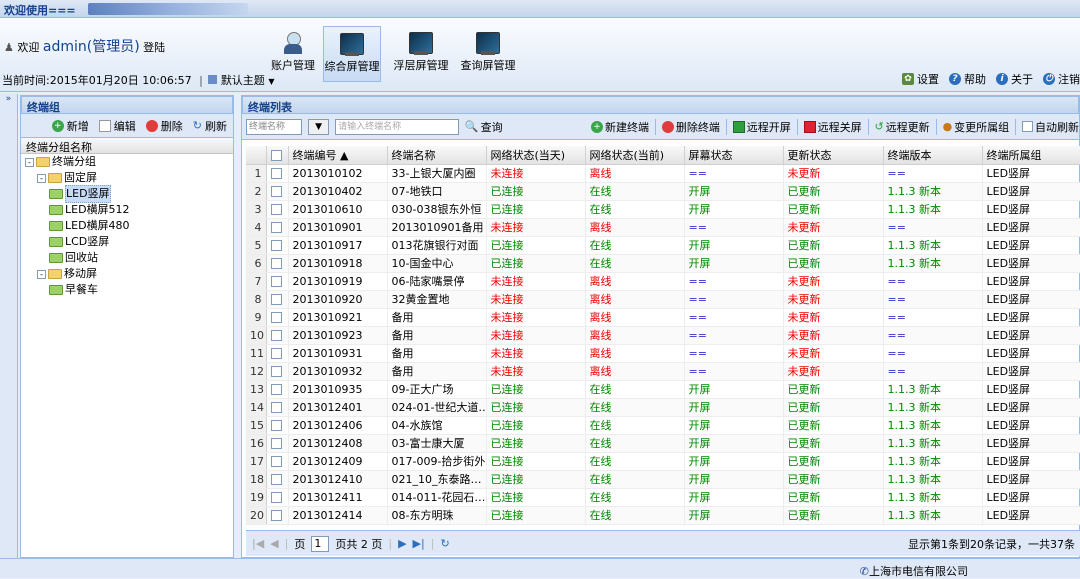  What do you see at coordinates (444, 543) in the screenshot?
I see `refresh-icon: ↻` at bounding box center [444, 543].